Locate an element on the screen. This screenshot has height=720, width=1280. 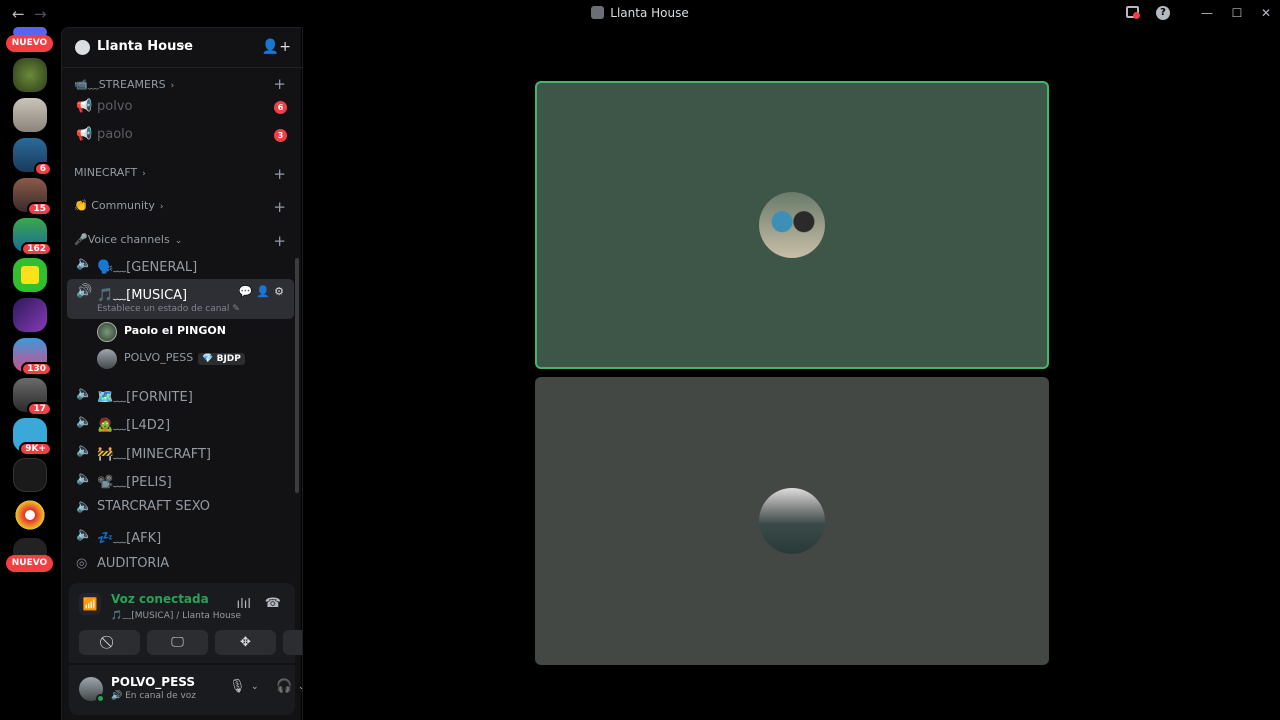
server-logo-icon is located at coordinates (82, 47).